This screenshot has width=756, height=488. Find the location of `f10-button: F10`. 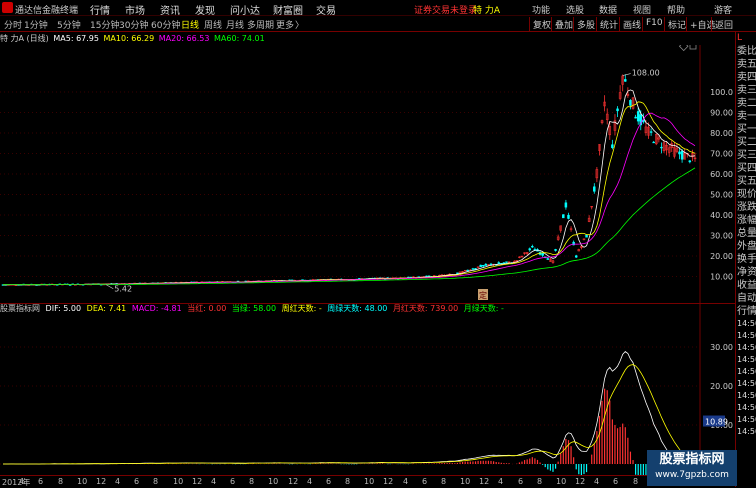

f10-button: F10 is located at coordinates (654, 24).